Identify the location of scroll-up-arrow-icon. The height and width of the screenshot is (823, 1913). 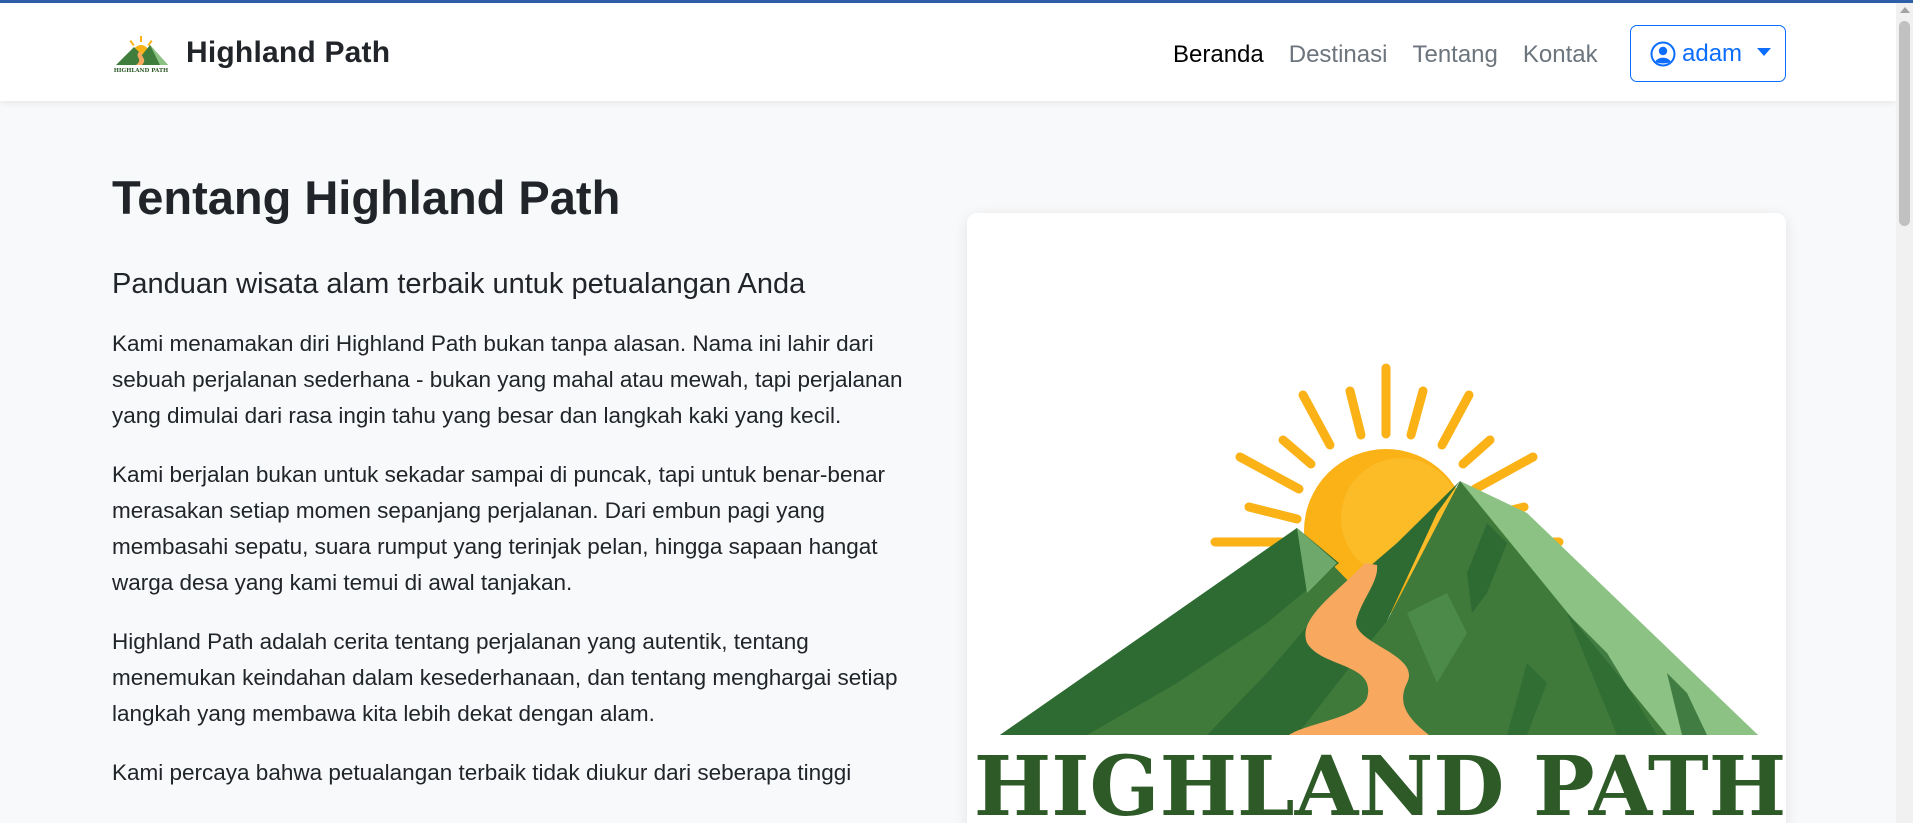
(1905, 10).